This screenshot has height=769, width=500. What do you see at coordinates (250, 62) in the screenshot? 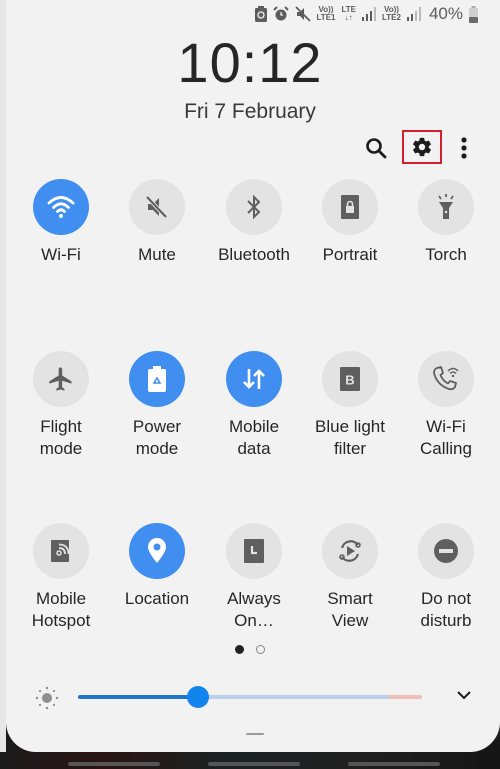
I see `clock-time: 10:12` at bounding box center [250, 62].